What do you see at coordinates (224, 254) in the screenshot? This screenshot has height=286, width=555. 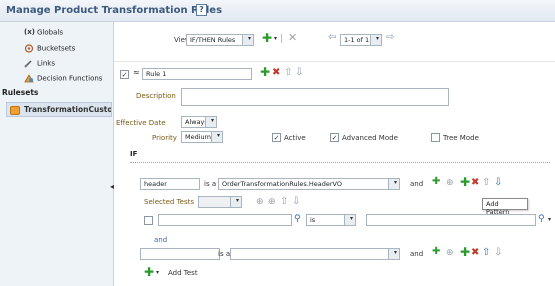 I see `is-a-label: is a` at bounding box center [224, 254].